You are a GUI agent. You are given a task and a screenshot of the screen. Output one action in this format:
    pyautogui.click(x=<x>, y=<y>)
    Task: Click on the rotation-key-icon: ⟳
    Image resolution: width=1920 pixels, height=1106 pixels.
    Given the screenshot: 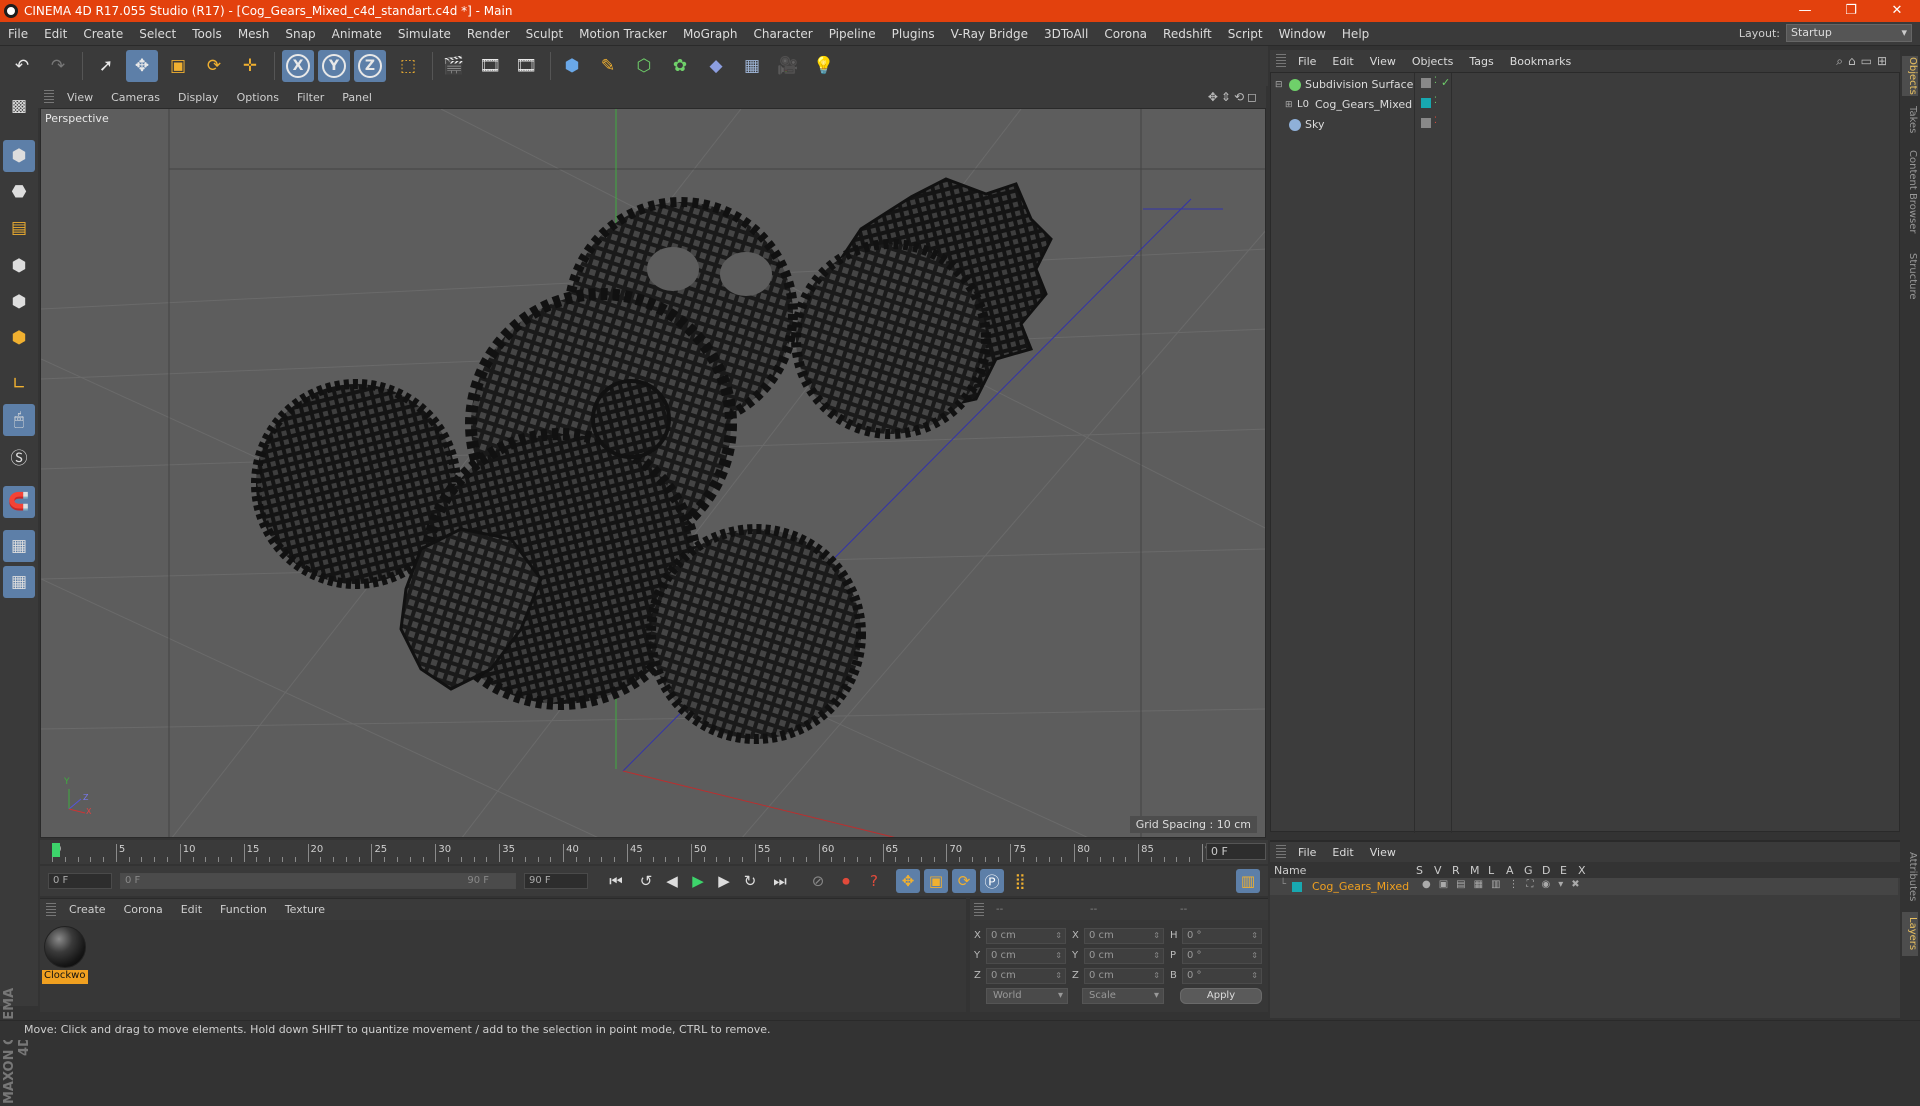 What is the action you would take?
    pyautogui.click(x=964, y=881)
    